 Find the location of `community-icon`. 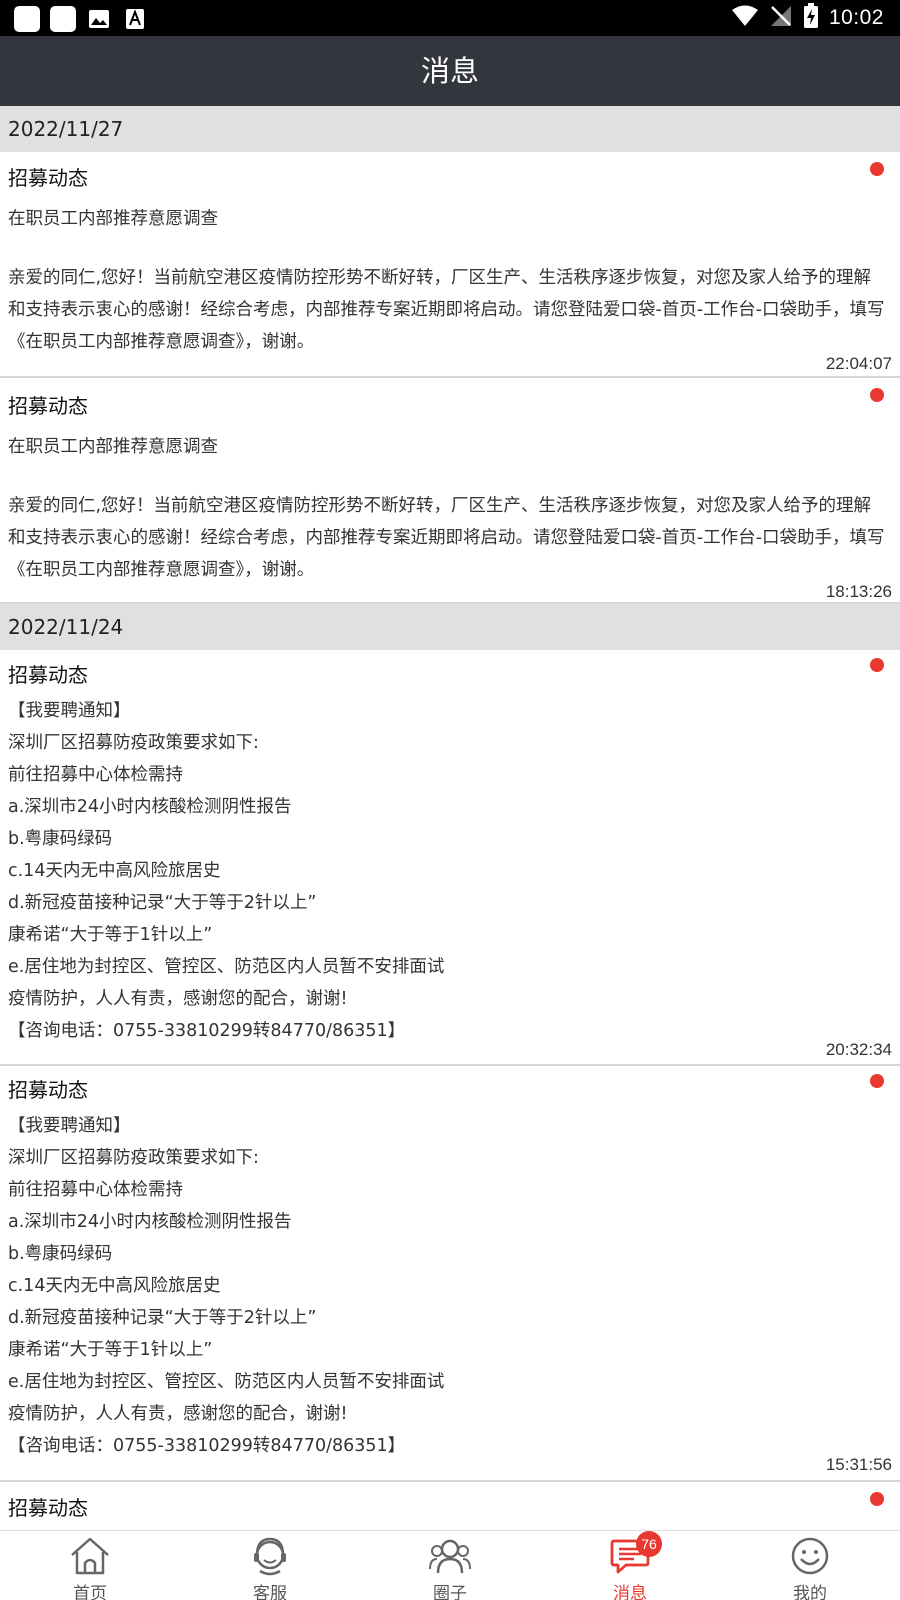

community-icon is located at coordinates (450, 1556).